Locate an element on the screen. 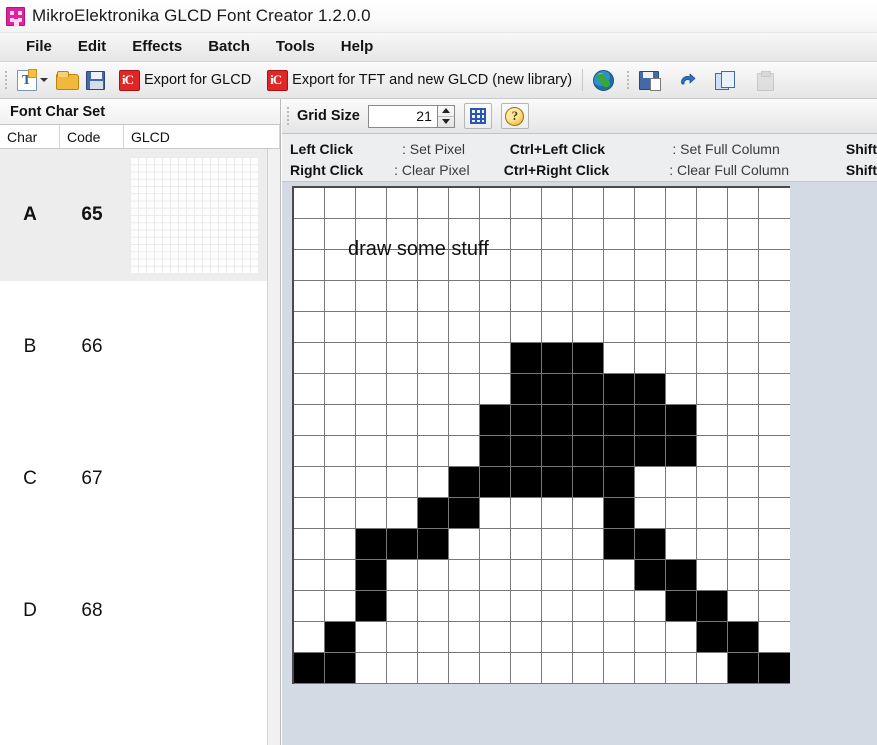 This screenshot has height=745, width=877. save-as-button is located at coordinates (649, 80).